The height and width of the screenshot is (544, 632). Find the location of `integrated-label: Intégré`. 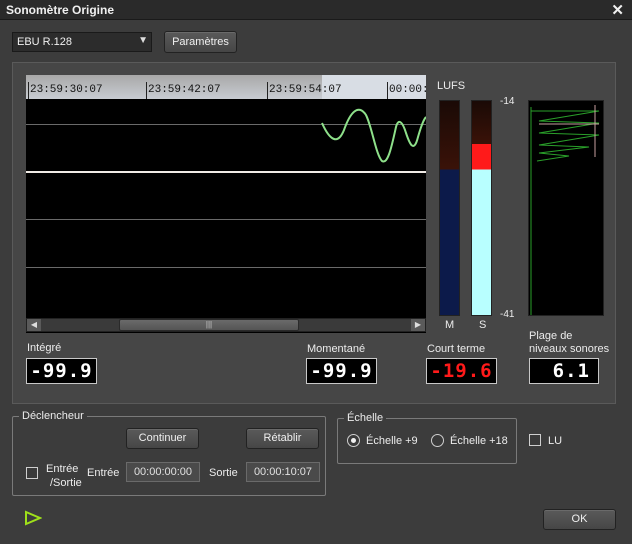

integrated-label: Intégré is located at coordinates (44, 348).